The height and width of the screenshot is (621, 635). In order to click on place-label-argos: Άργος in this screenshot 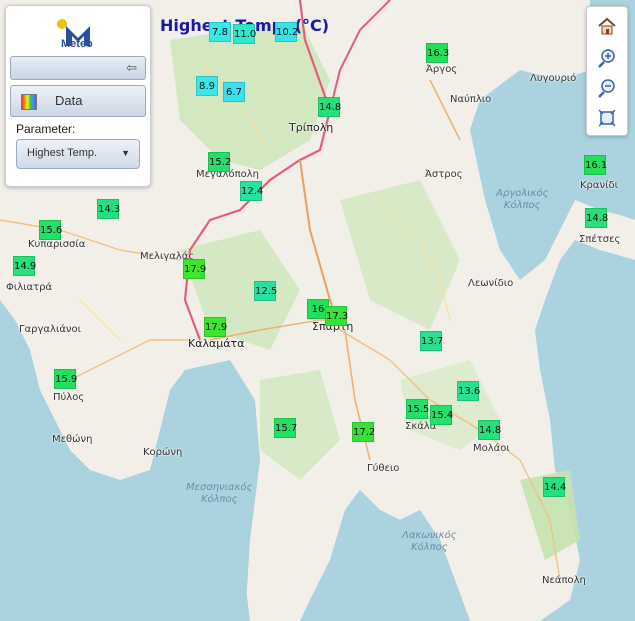, I will do `click(442, 69)`.